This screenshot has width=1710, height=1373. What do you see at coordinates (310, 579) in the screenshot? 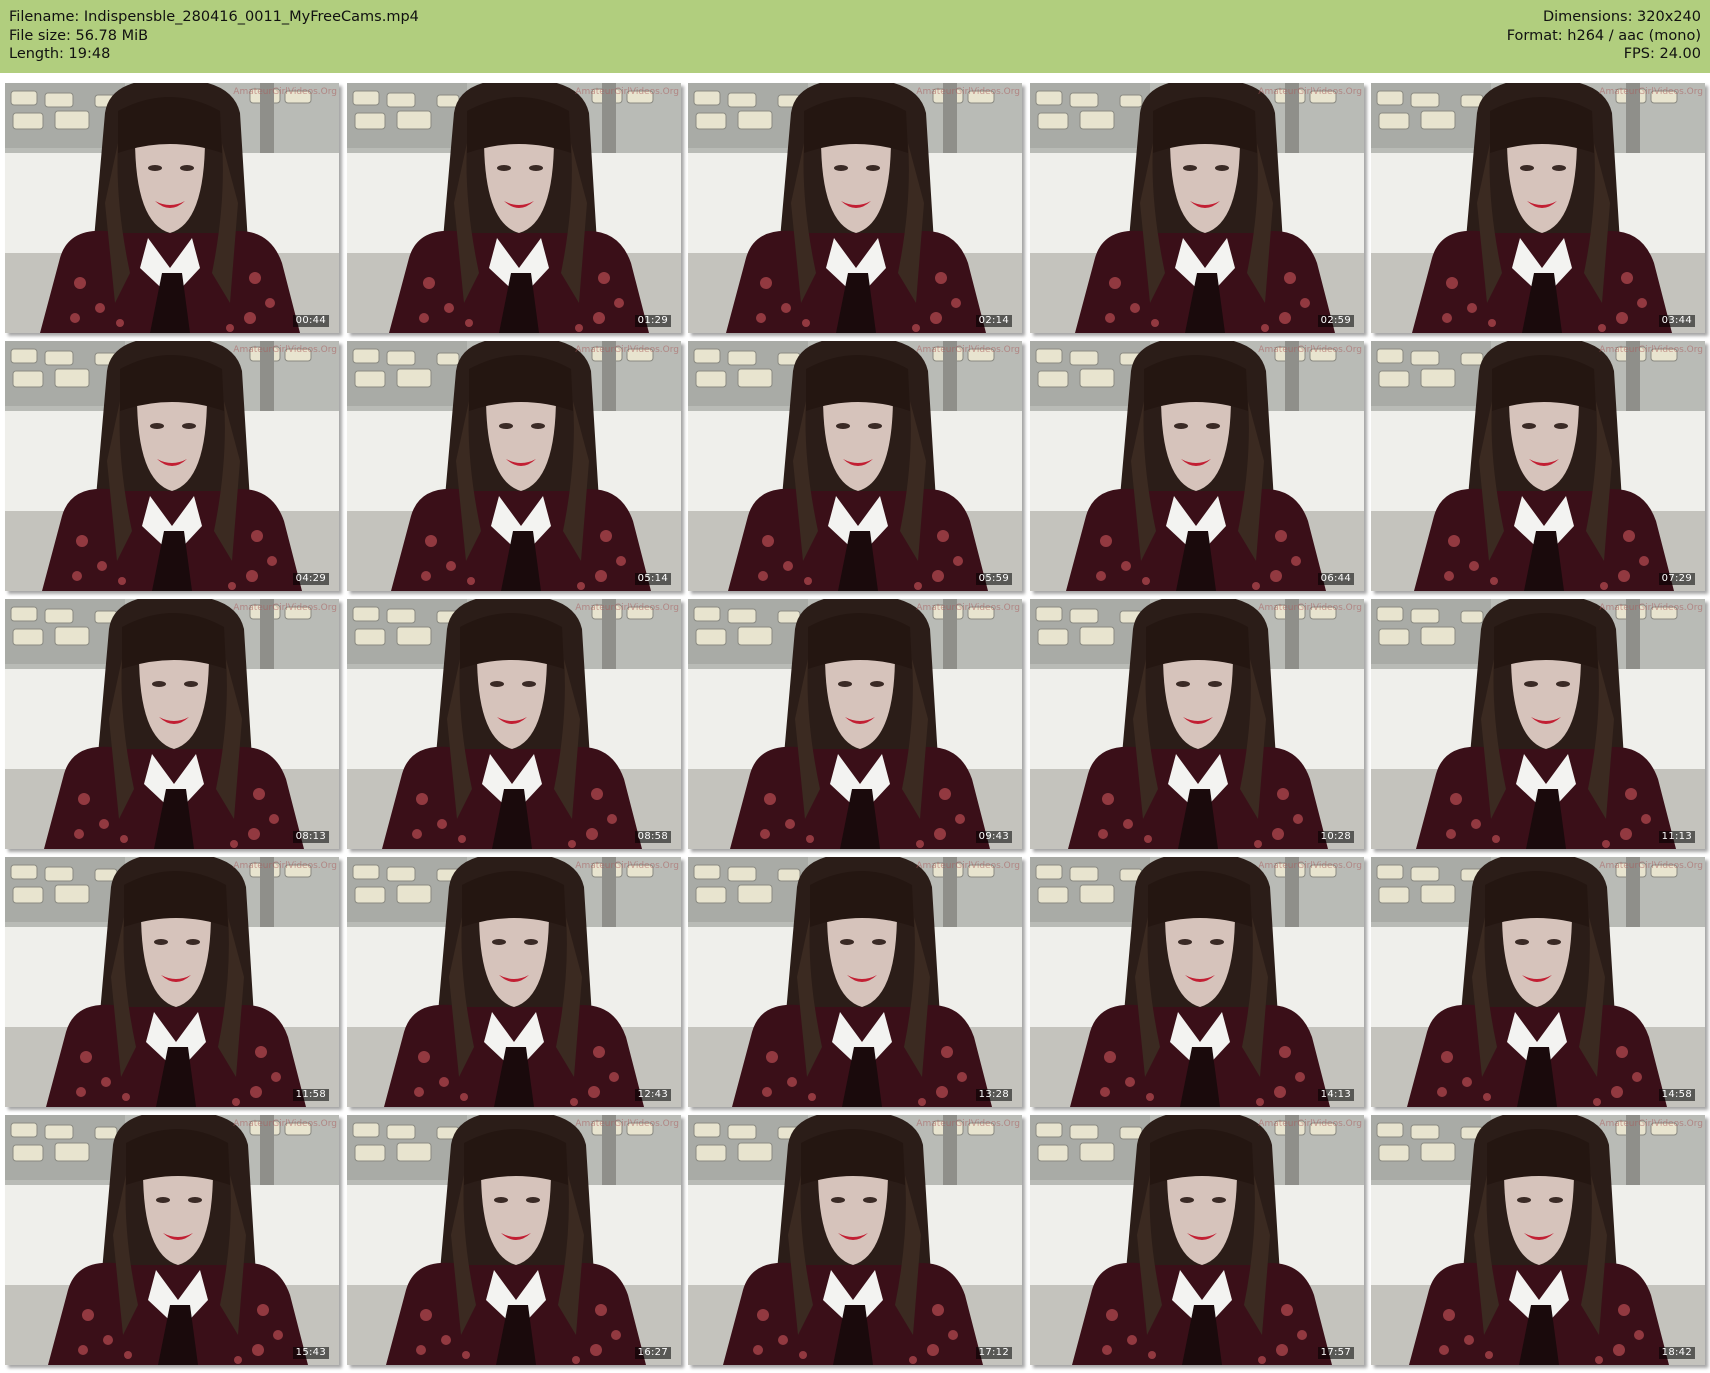
I see `timestamp-label: 04:29` at bounding box center [310, 579].